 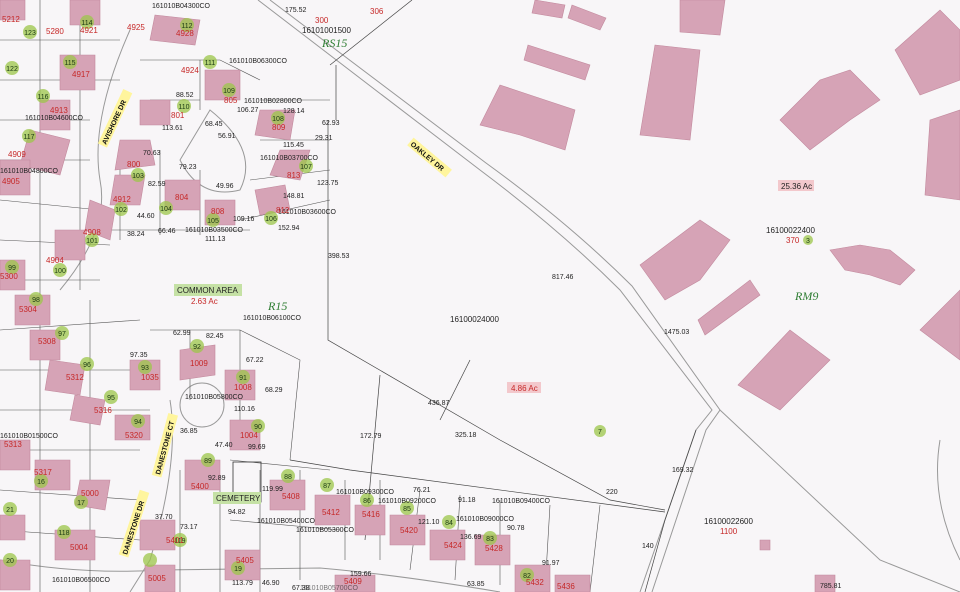 I want to click on green-id-19: 19, so click(x=238, y=569).